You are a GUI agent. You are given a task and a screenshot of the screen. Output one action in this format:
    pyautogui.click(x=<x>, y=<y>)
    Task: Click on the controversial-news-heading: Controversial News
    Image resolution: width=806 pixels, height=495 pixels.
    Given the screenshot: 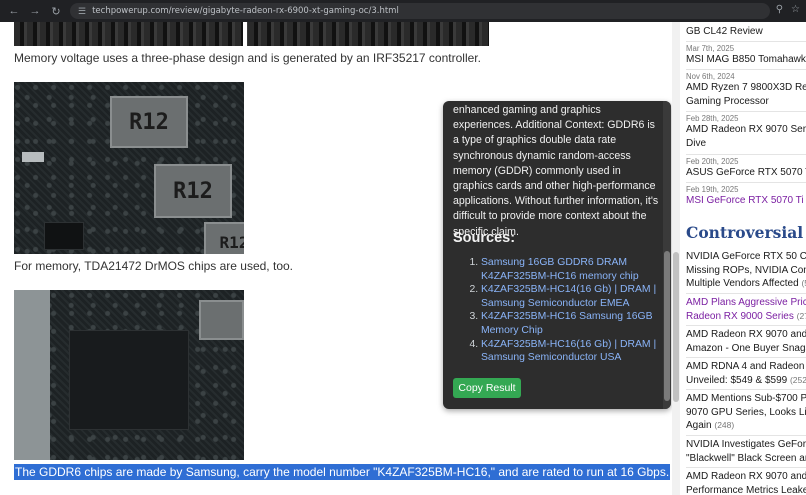 What is the action you would take?
    pyautogui.click(x=746, y=232)
    